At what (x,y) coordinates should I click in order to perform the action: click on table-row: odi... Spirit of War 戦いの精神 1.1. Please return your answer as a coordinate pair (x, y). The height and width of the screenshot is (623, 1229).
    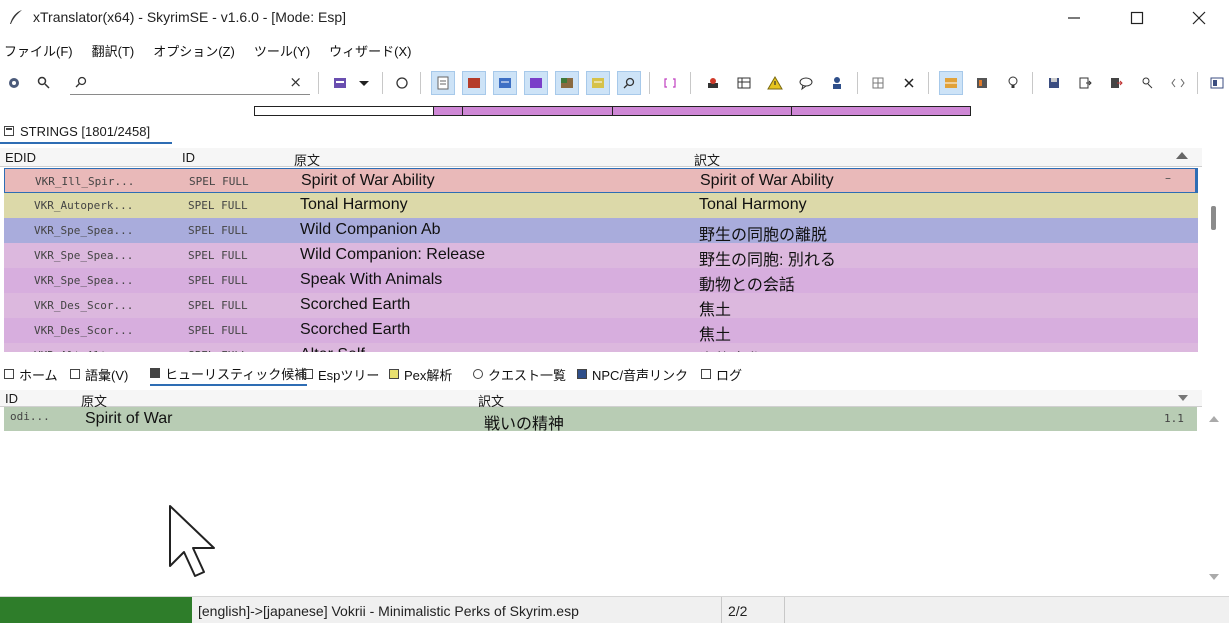
    Looking at the image, I should click on (600, 420).